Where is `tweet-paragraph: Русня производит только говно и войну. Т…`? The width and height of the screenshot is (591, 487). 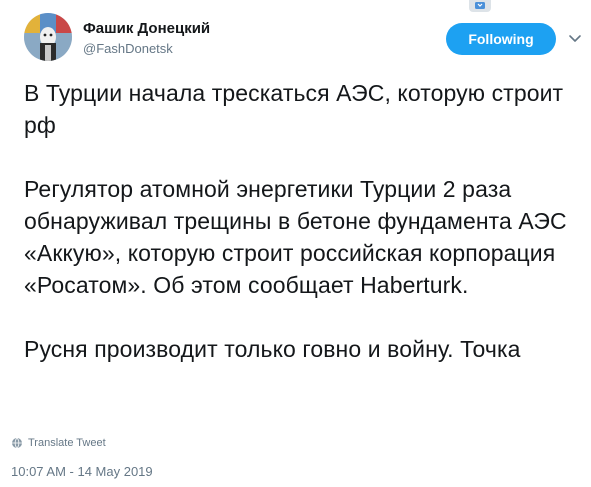
tweet-paragraph: Русня производит только говно и войну. Т… is located at coordinates (272, 349).